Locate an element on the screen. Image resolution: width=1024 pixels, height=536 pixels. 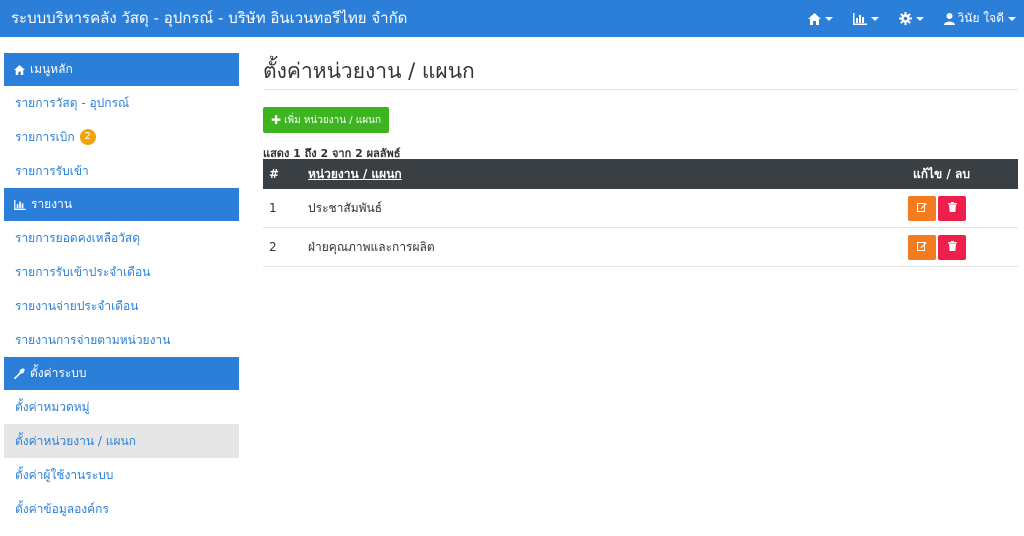
title-divider is located at coordinates (640, 89).